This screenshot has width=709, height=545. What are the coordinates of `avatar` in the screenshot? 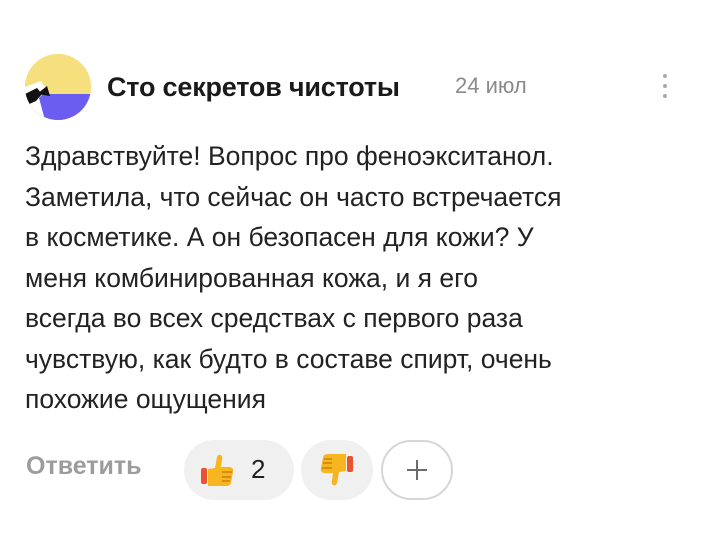 It's located at (58, 87).